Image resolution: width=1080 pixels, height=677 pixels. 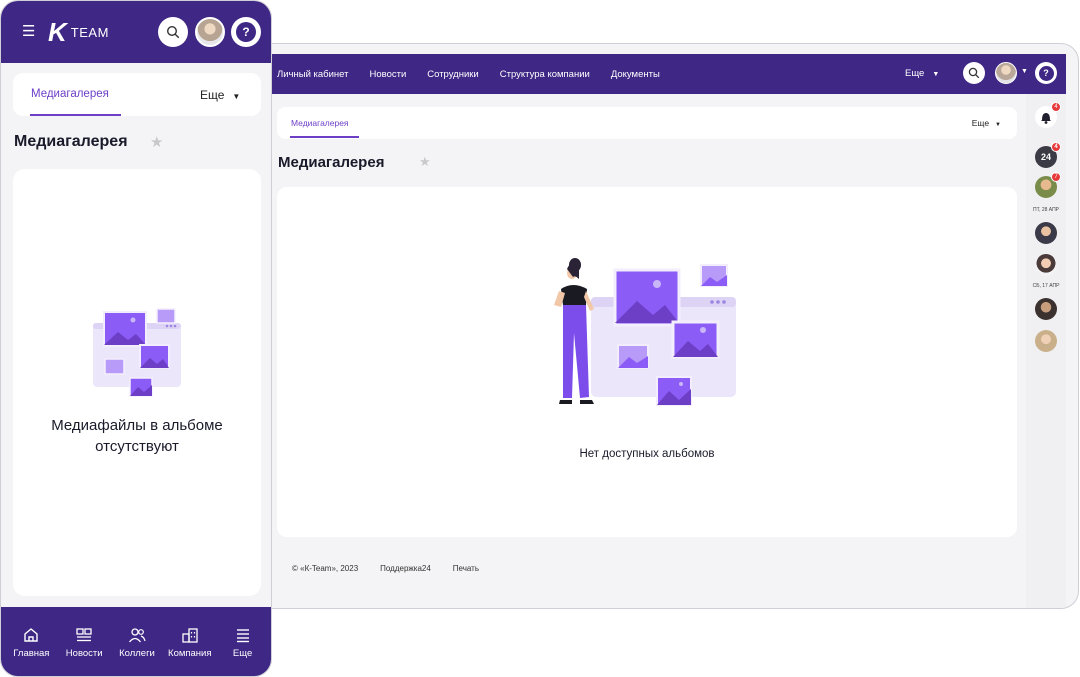 I want to click on chat-24-label: 24, so click(x=1045, y=157).